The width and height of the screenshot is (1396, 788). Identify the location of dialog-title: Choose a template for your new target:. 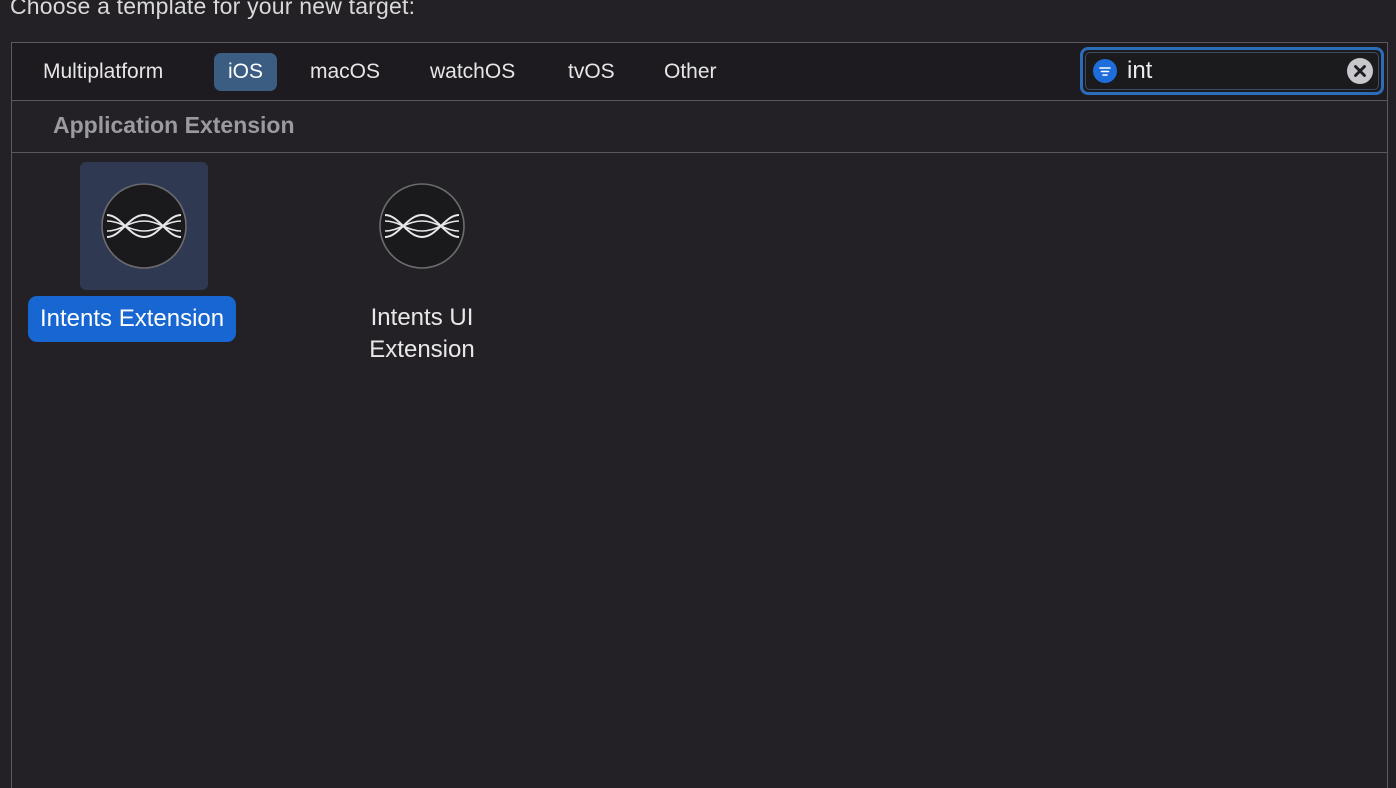
(213, 9).